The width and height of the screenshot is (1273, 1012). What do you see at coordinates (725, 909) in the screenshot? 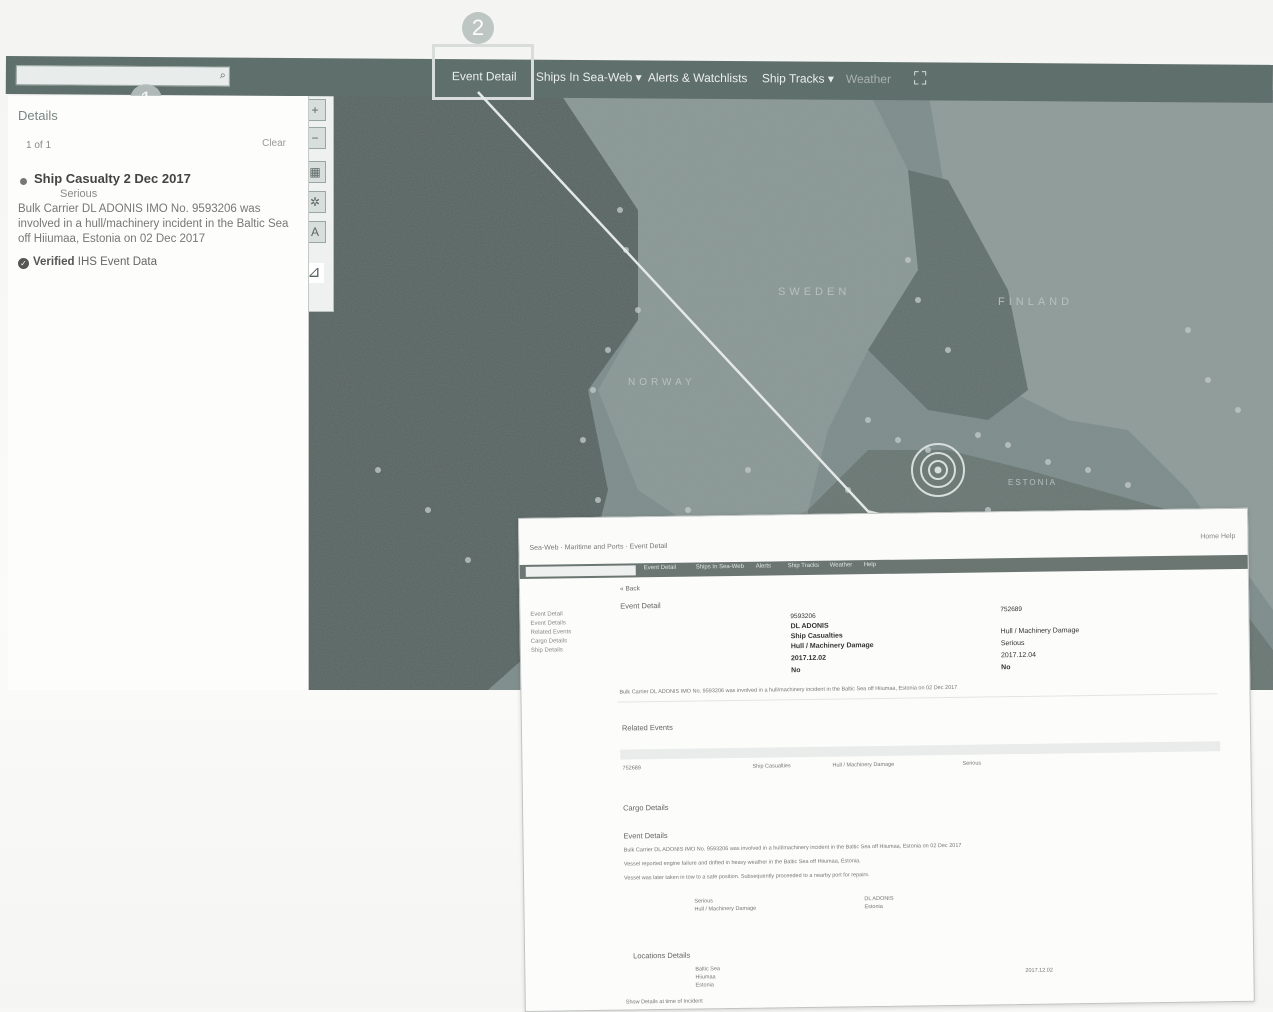
I see `event-detail-value: Hull / Machinery Damage` at bounding box center [725, 909].